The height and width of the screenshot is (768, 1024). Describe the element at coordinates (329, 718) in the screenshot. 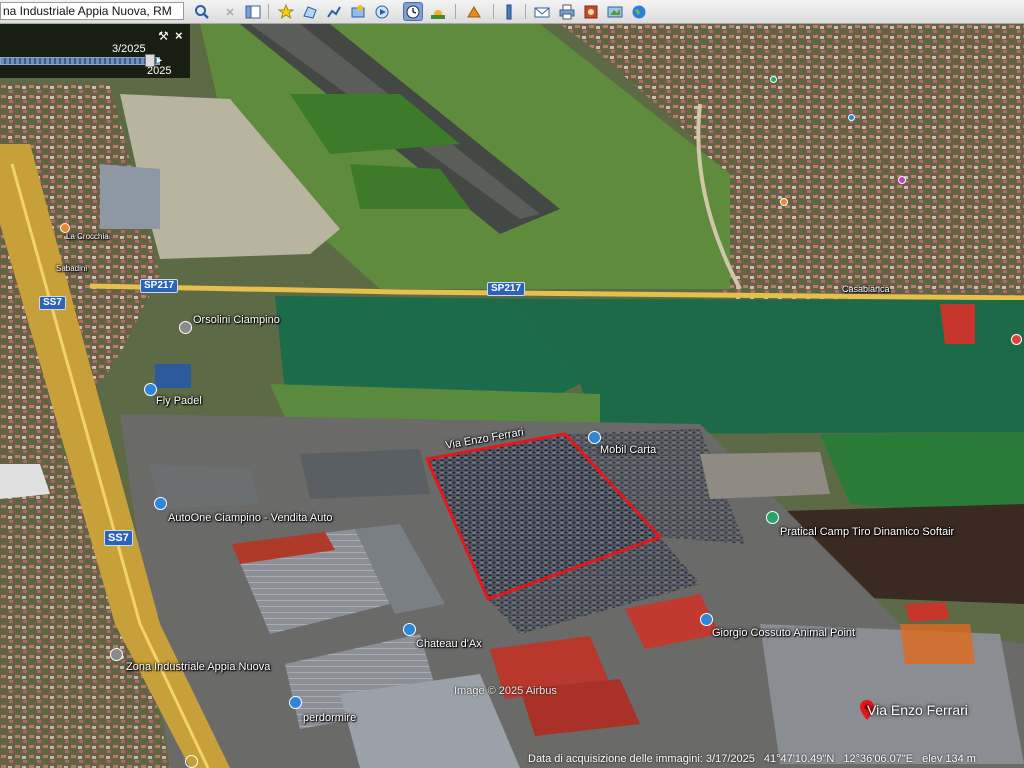

I see `perdormire-label: perdormire` at that location.